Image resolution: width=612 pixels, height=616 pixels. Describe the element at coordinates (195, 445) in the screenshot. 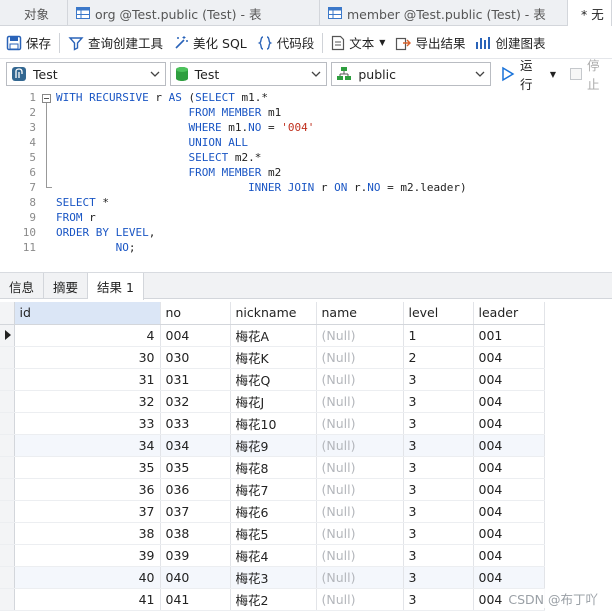

I see `cell-no: 034` at that location.